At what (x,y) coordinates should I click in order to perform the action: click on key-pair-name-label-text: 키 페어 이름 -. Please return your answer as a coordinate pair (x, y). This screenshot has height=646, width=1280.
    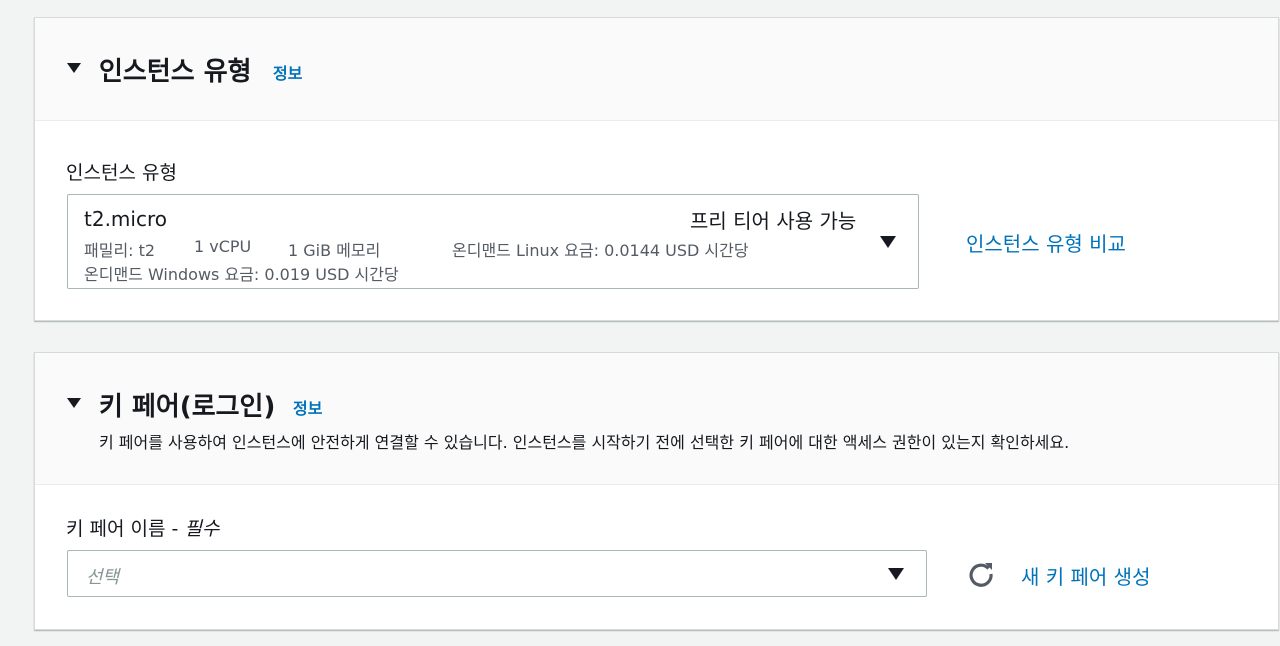
    Looking at the image, I should click on (125, 529).